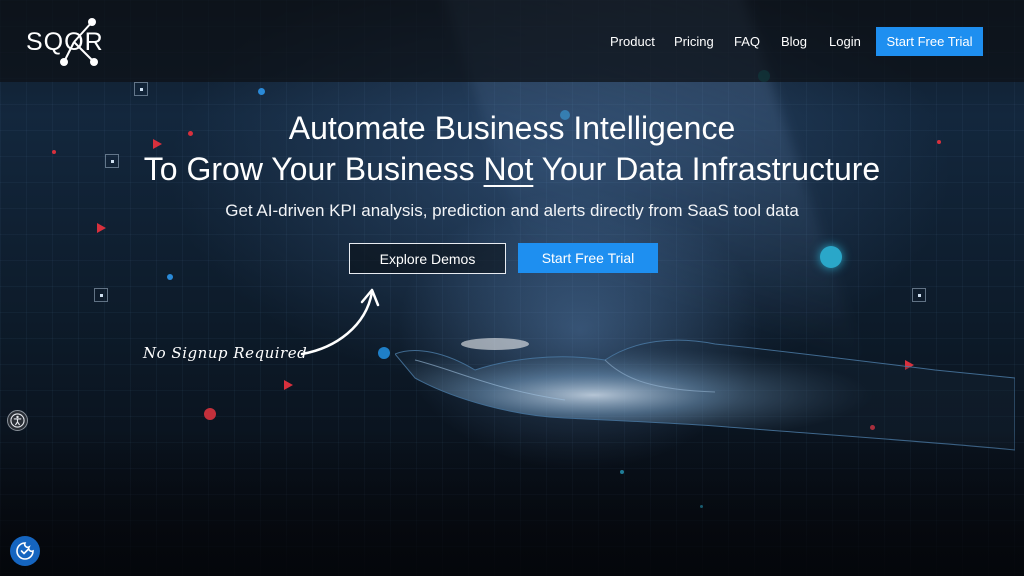 This screenshot has width=1024, height=576. I want to click on header-start-free-trial-button: Start Free Trial, so click(929, 41).